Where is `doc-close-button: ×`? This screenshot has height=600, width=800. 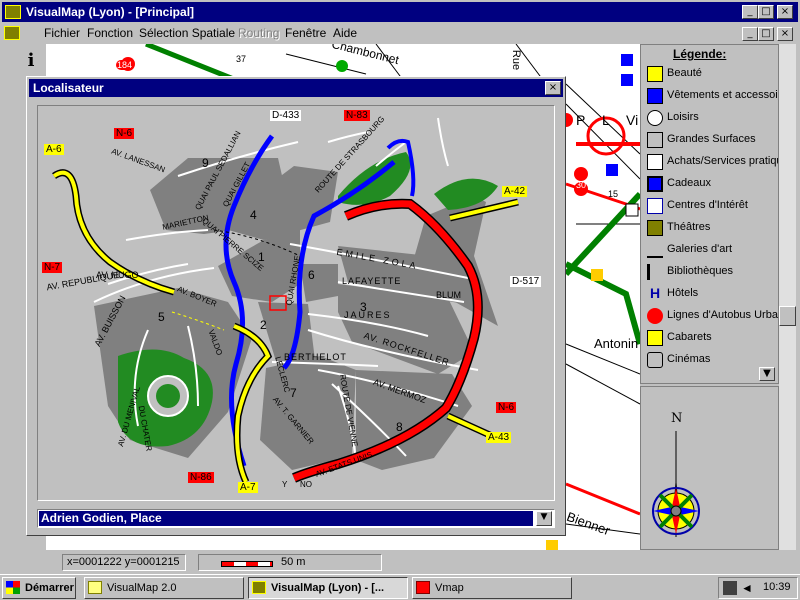 doc-close-button: × is located at coordinates (785, 34).